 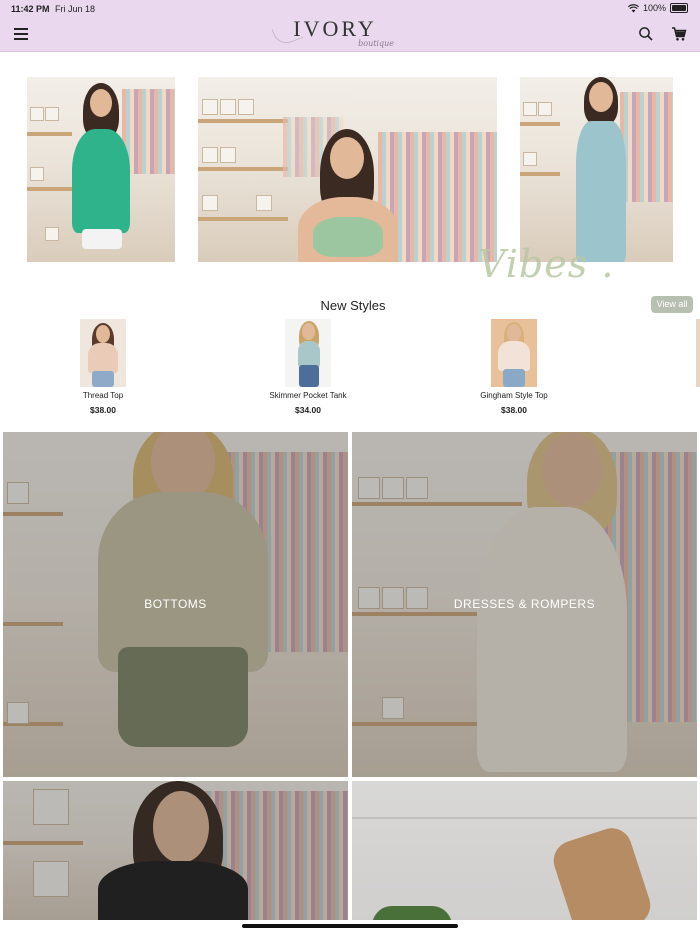 I want to click on product-price: $34.00, so click(x=308, y=410).